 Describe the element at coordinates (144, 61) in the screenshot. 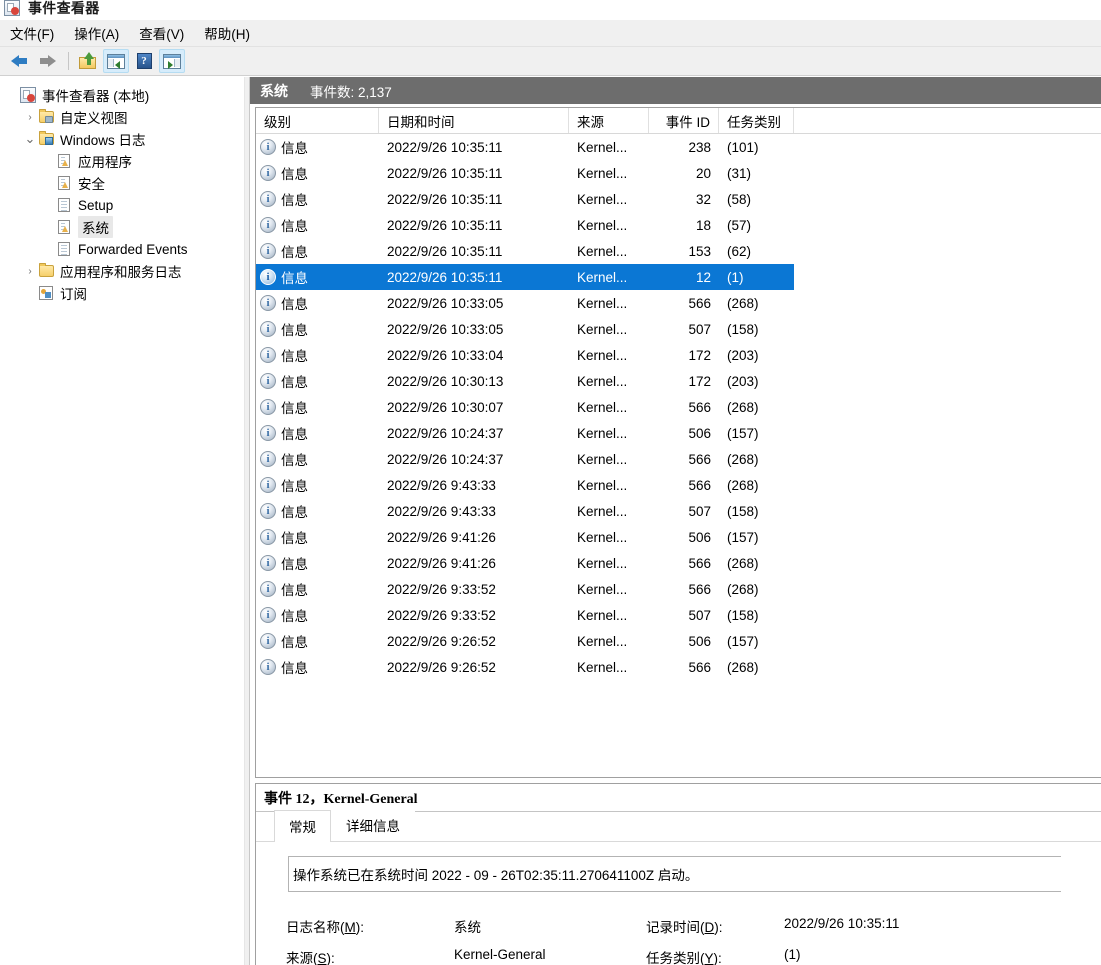

I see `toolbar-help: ?` at that location.